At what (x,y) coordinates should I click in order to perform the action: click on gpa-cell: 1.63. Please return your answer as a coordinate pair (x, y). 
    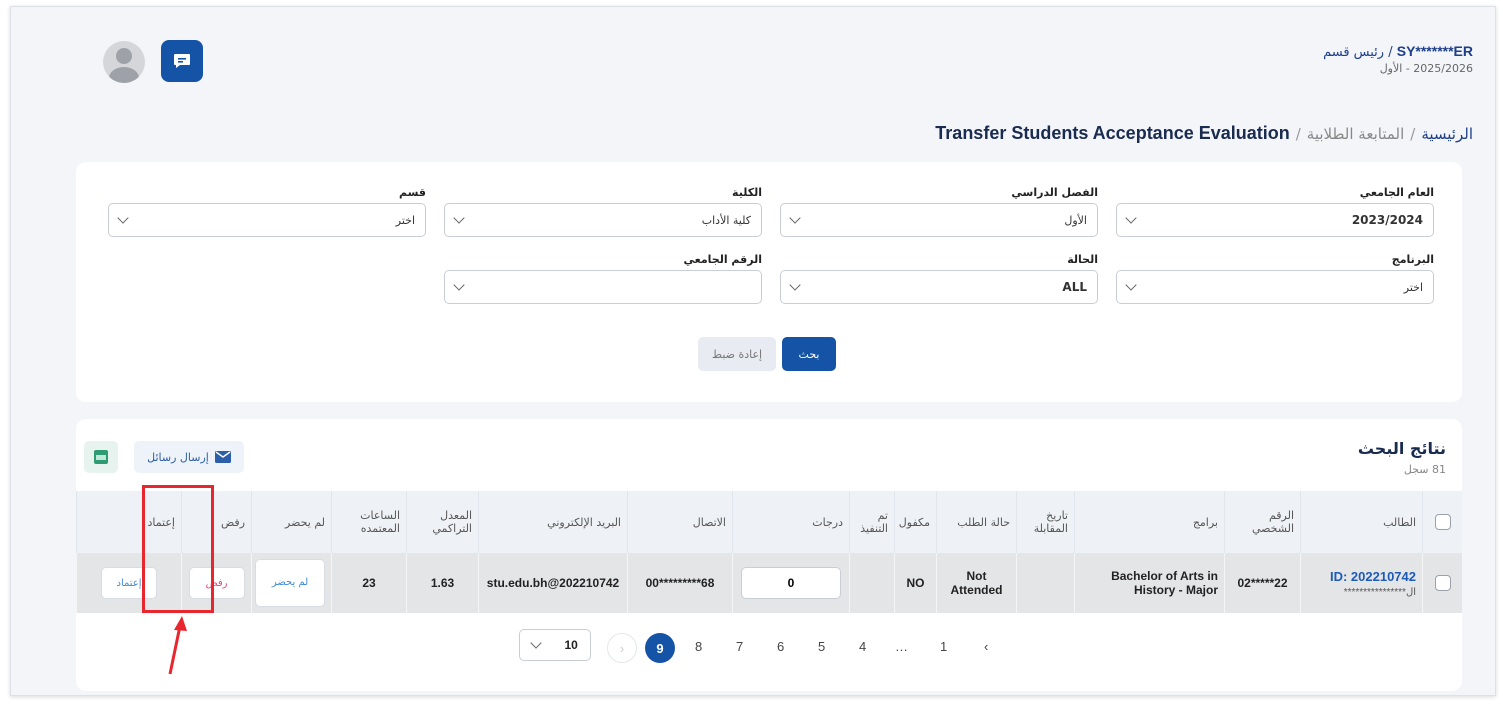
    Looking at the image, I should click on (442, 583).